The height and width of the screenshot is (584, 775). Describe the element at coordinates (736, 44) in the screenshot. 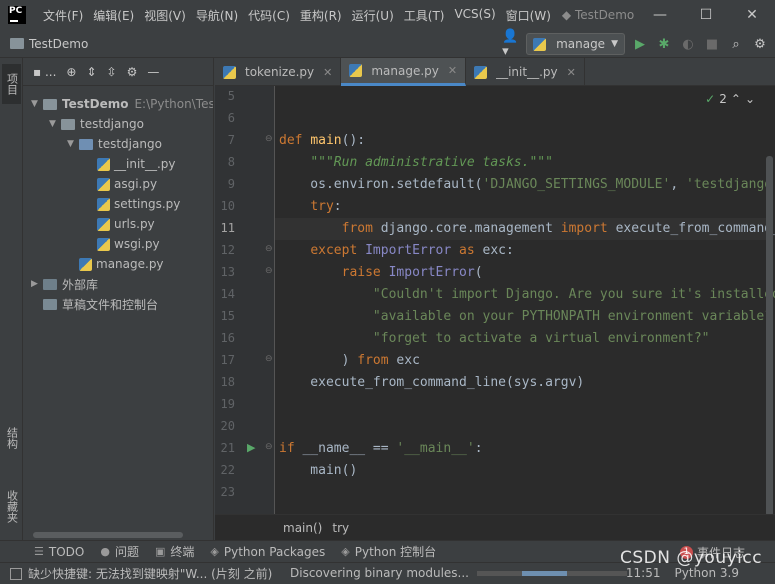

I see `search-icon: ⌕` at that location.